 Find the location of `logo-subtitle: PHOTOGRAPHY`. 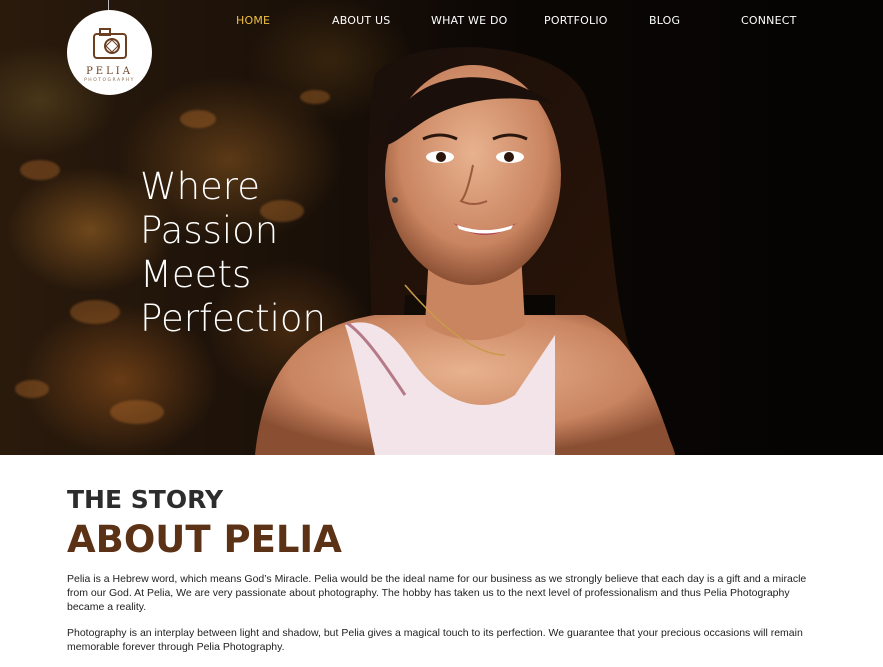

logo-subtitle: PHOTOGRAPHY is located at coordinates (109, 80).